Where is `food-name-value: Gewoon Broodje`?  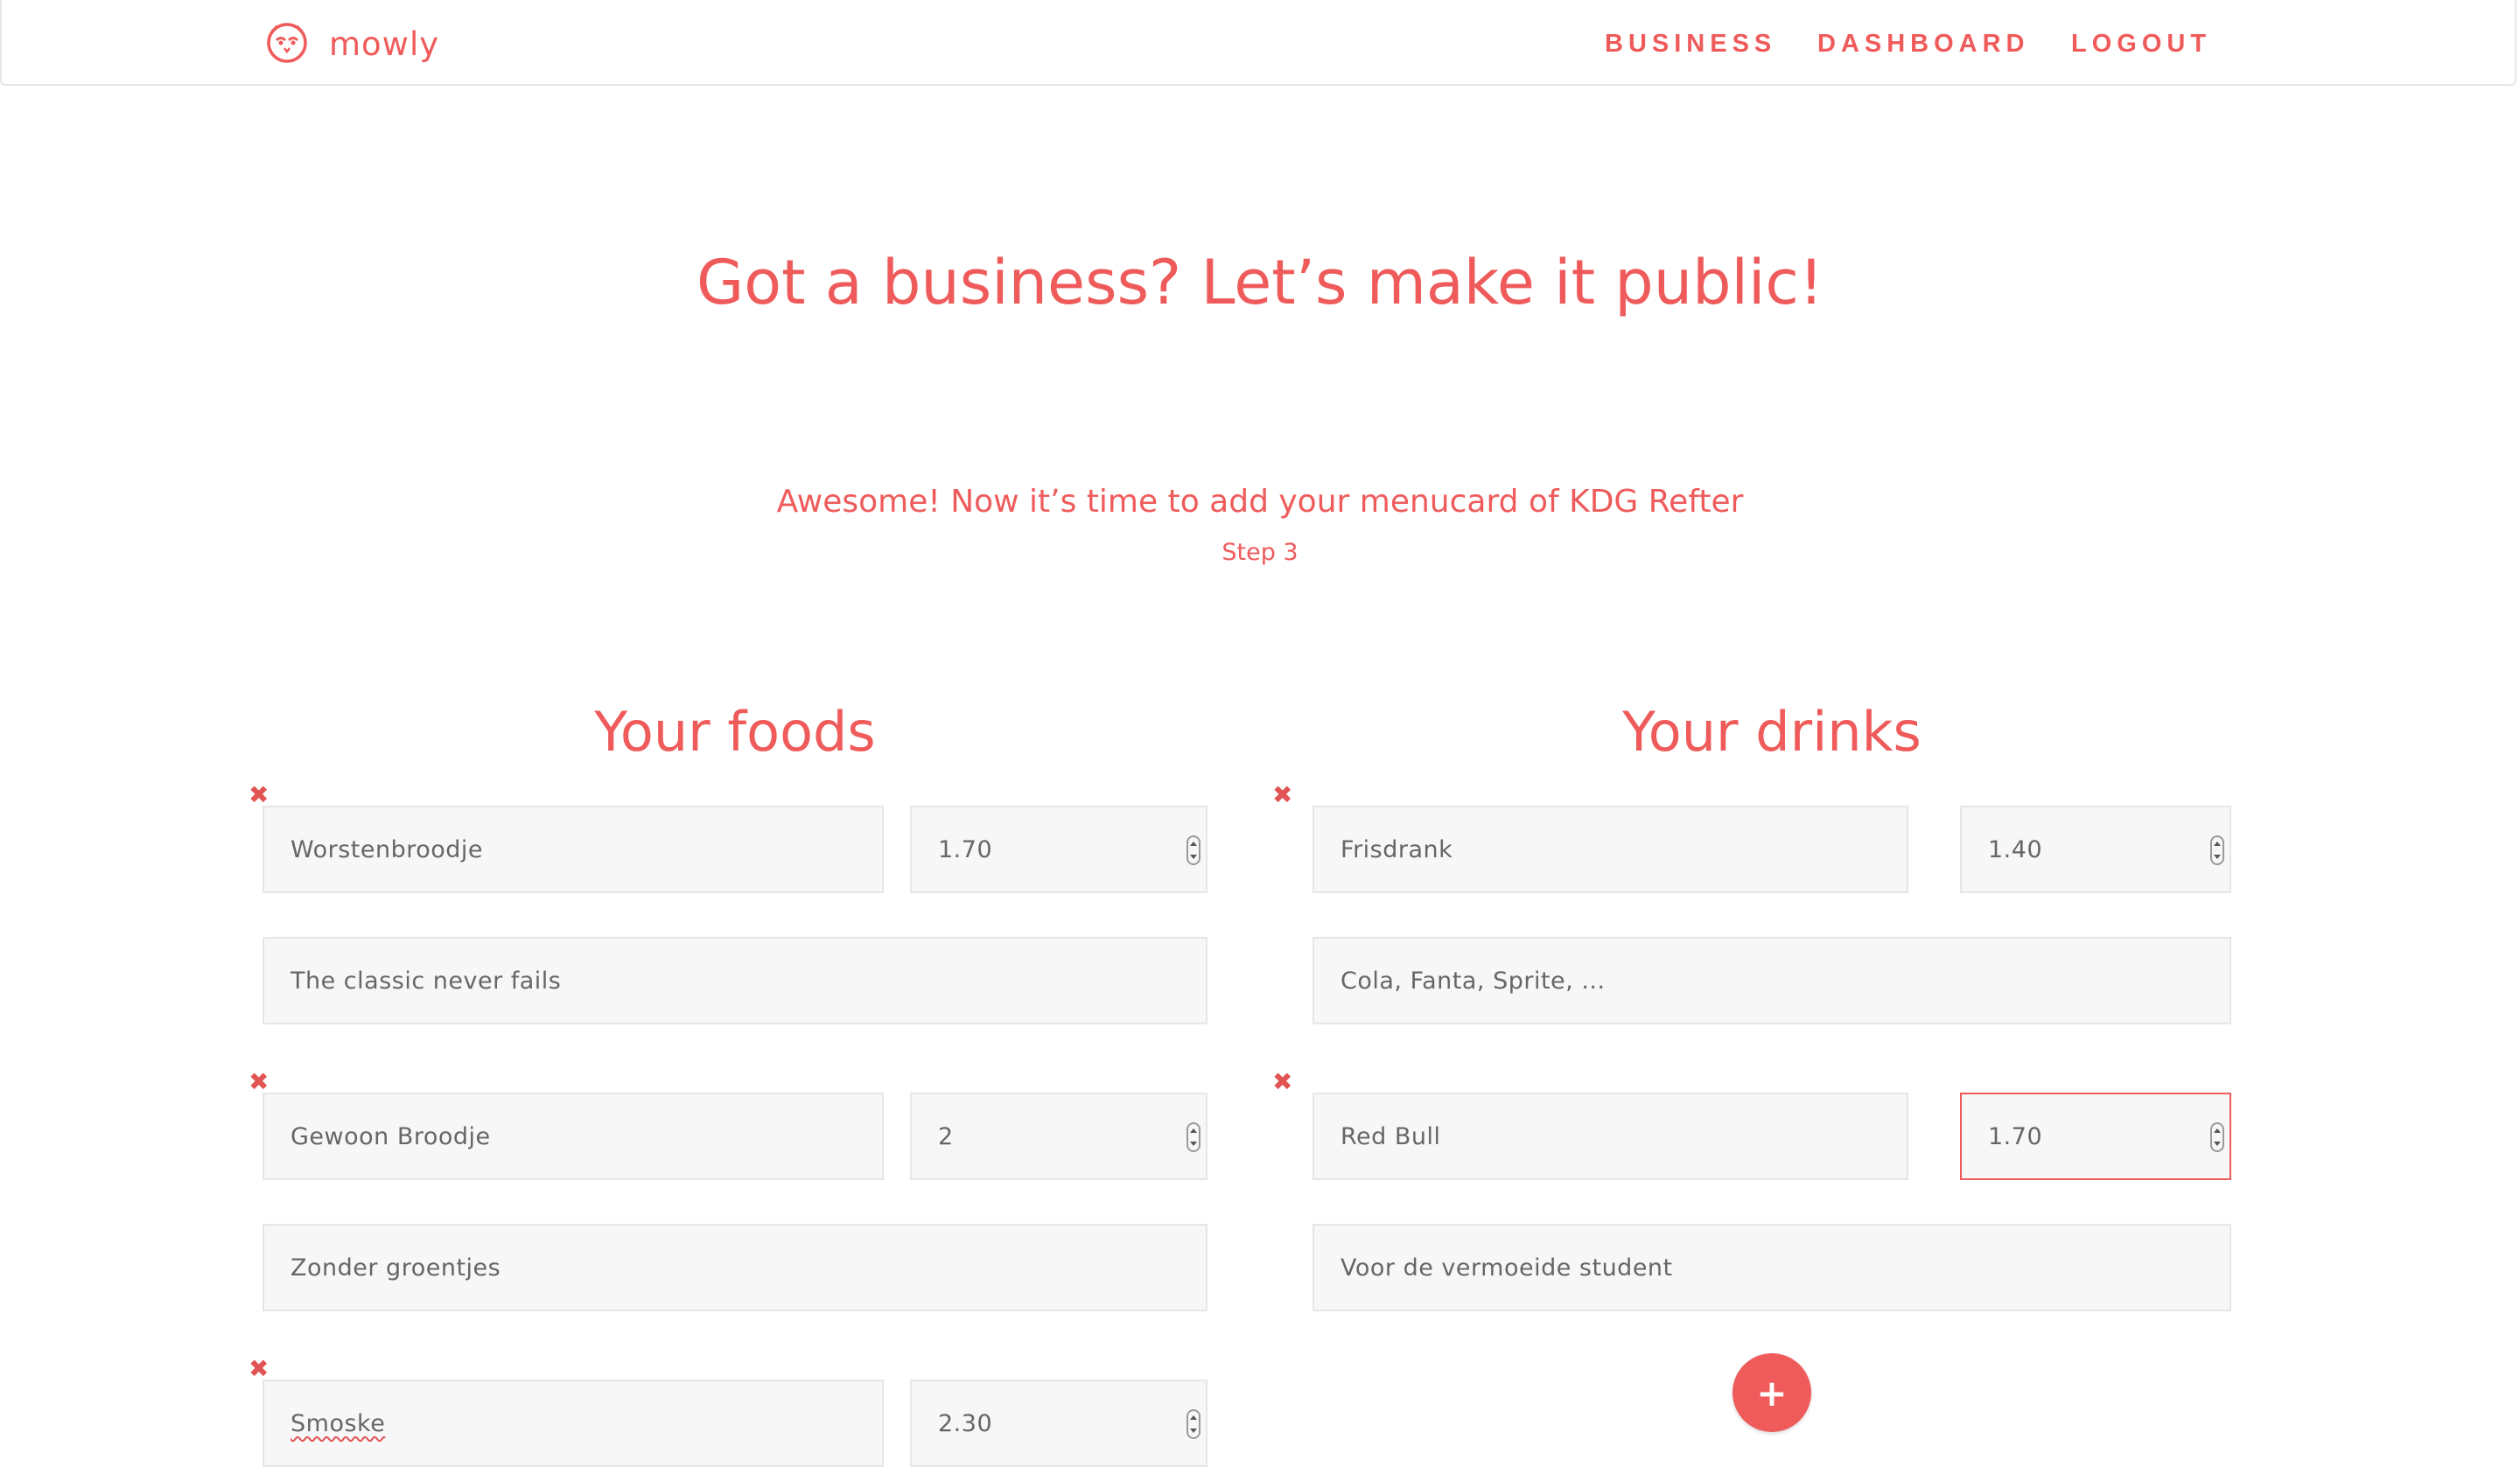
food-name-value: Gewoon Broodje is located at coordinates (390, 1136).